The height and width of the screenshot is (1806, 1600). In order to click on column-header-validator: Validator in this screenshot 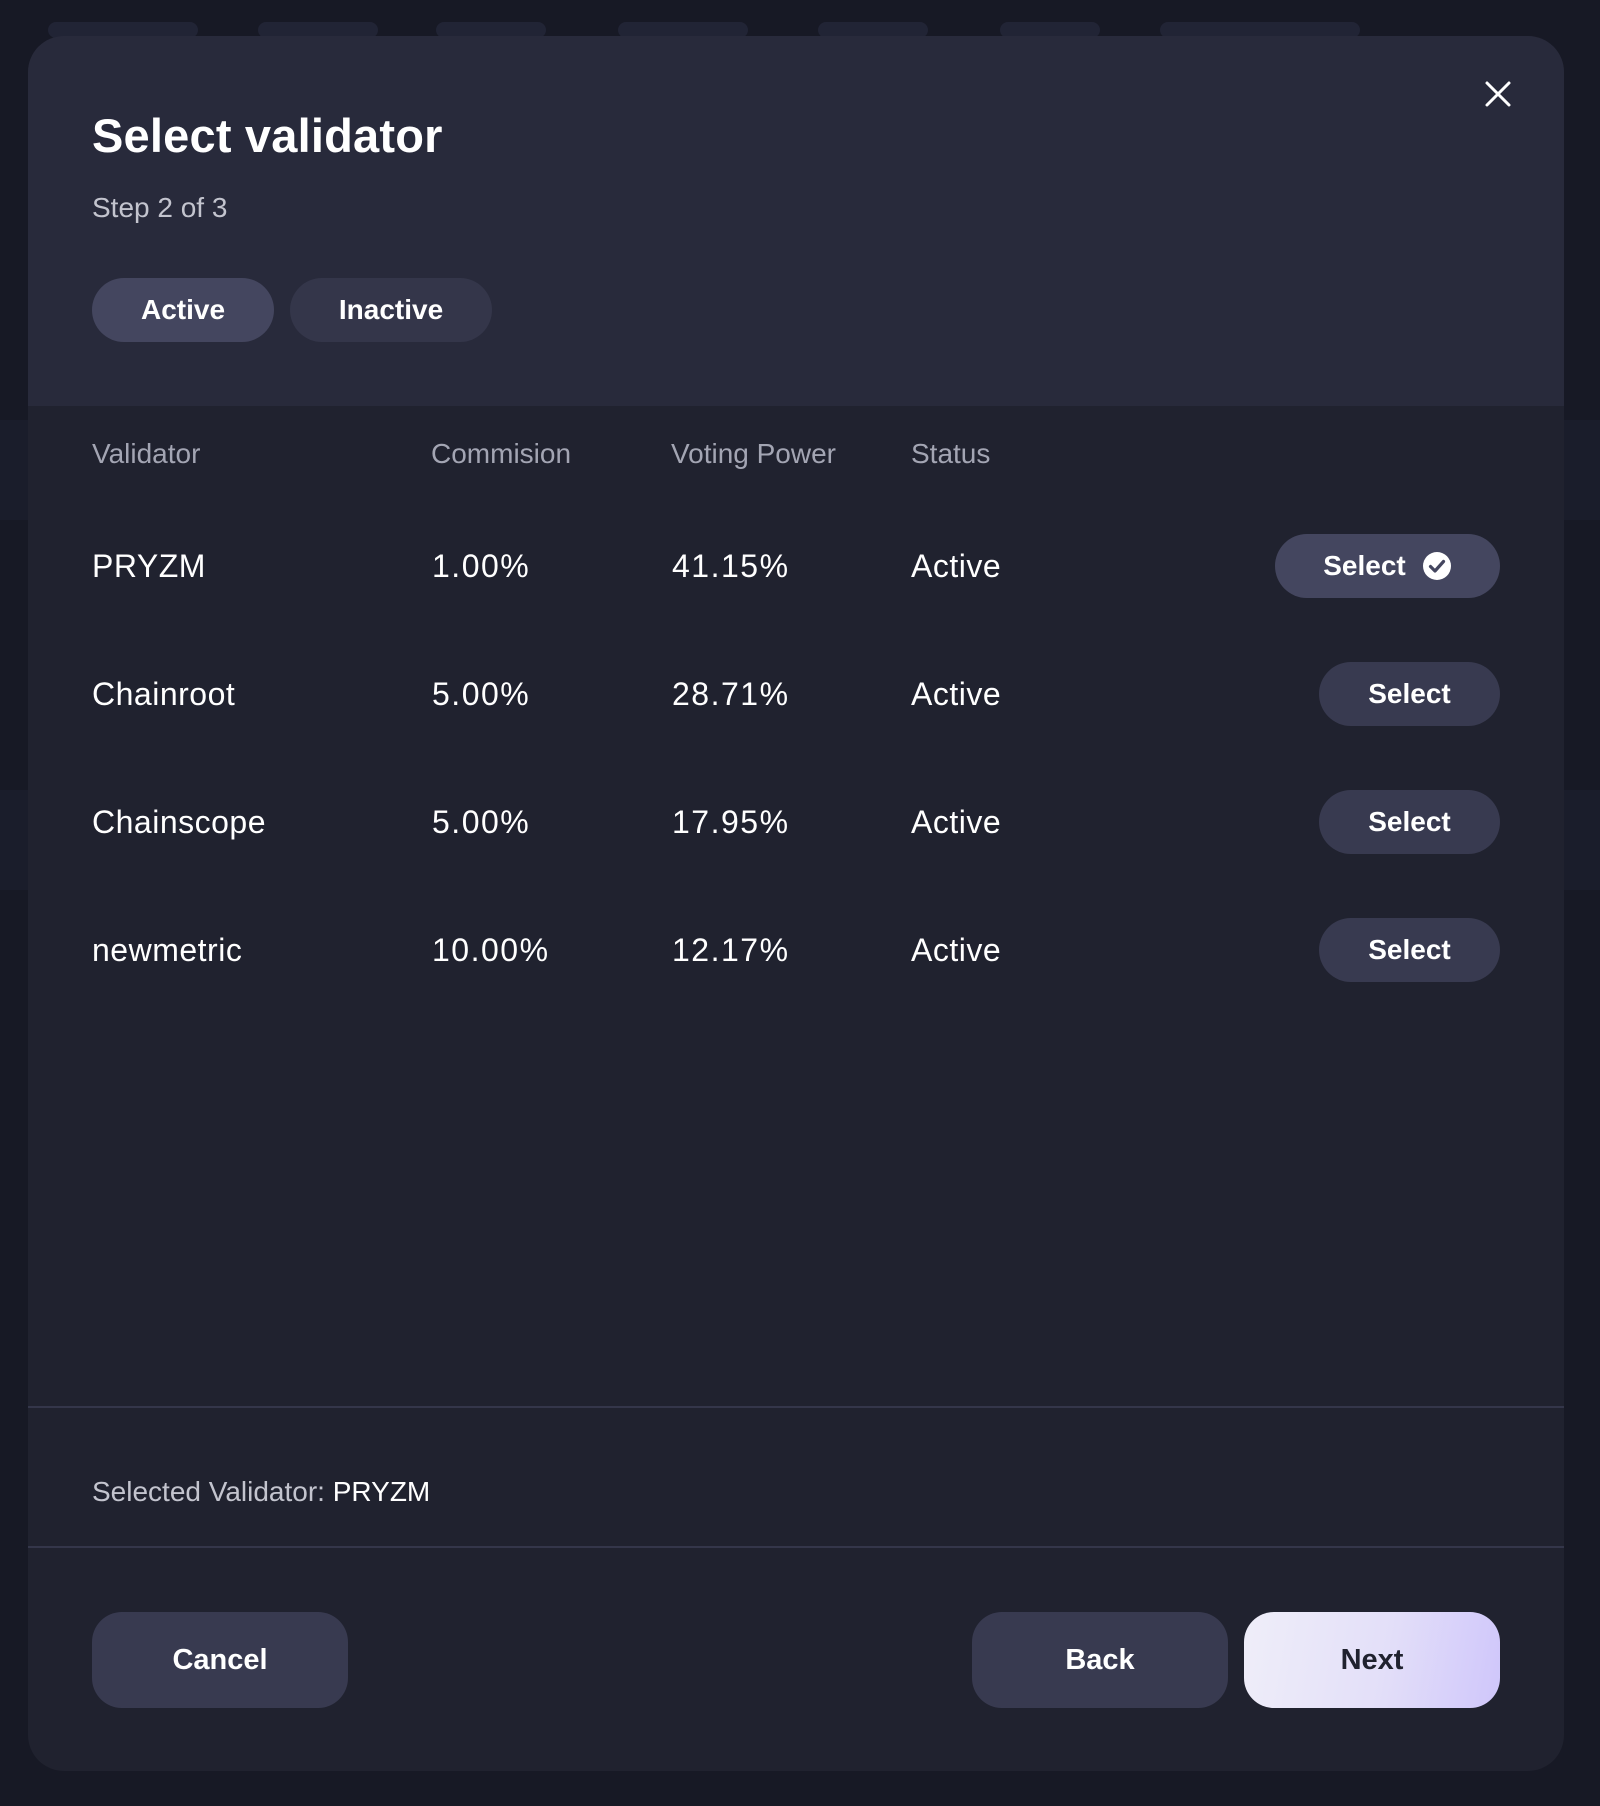, I will do `click(146, 453)`.